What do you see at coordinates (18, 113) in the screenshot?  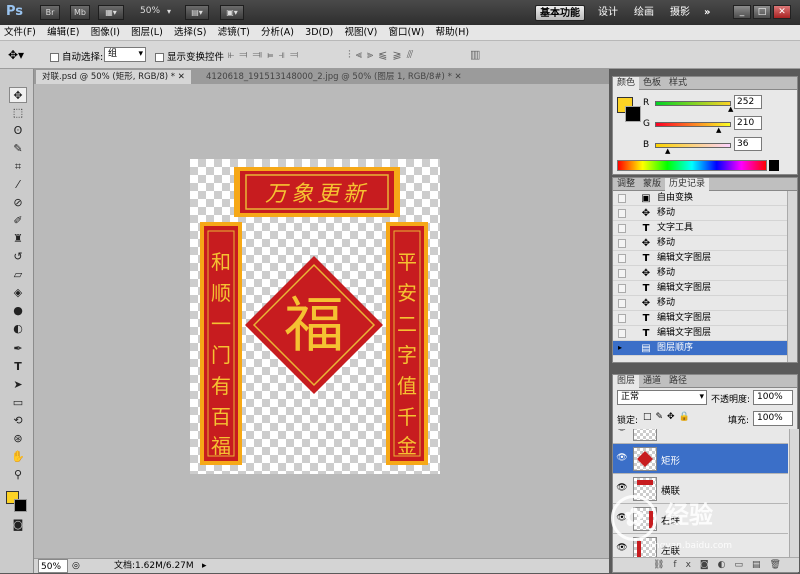 I see `marquee-tool-icon: ⬚` at bounding box center [18, 113].